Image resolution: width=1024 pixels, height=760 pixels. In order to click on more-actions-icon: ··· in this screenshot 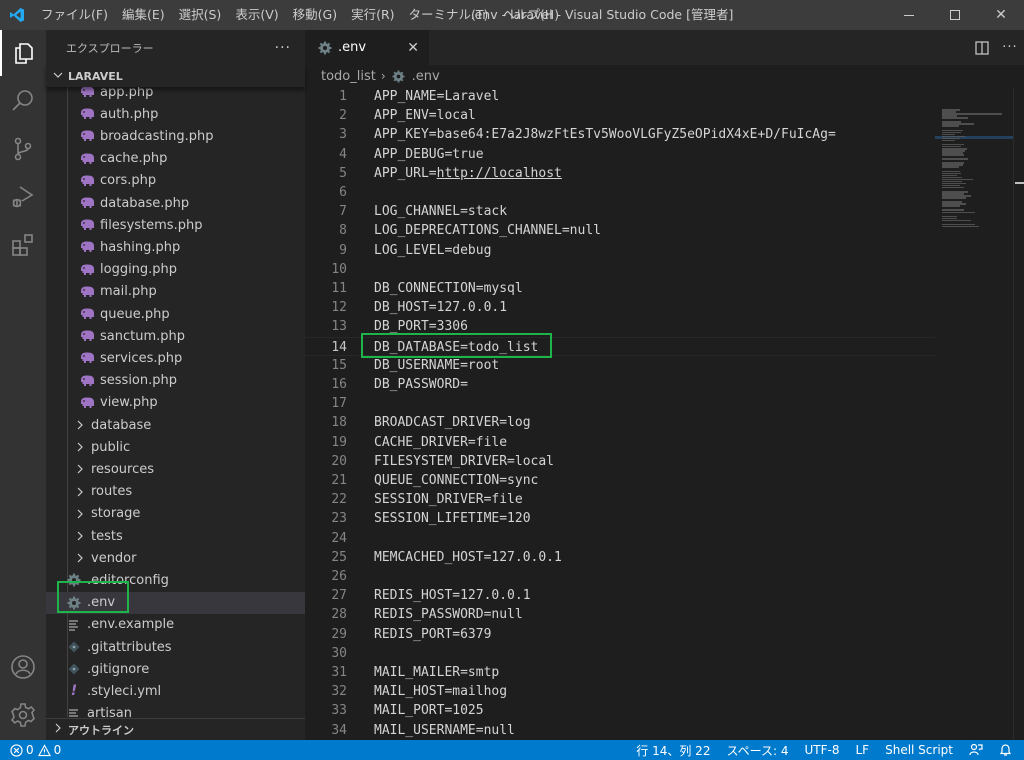, I will do `click(283, 48)`.